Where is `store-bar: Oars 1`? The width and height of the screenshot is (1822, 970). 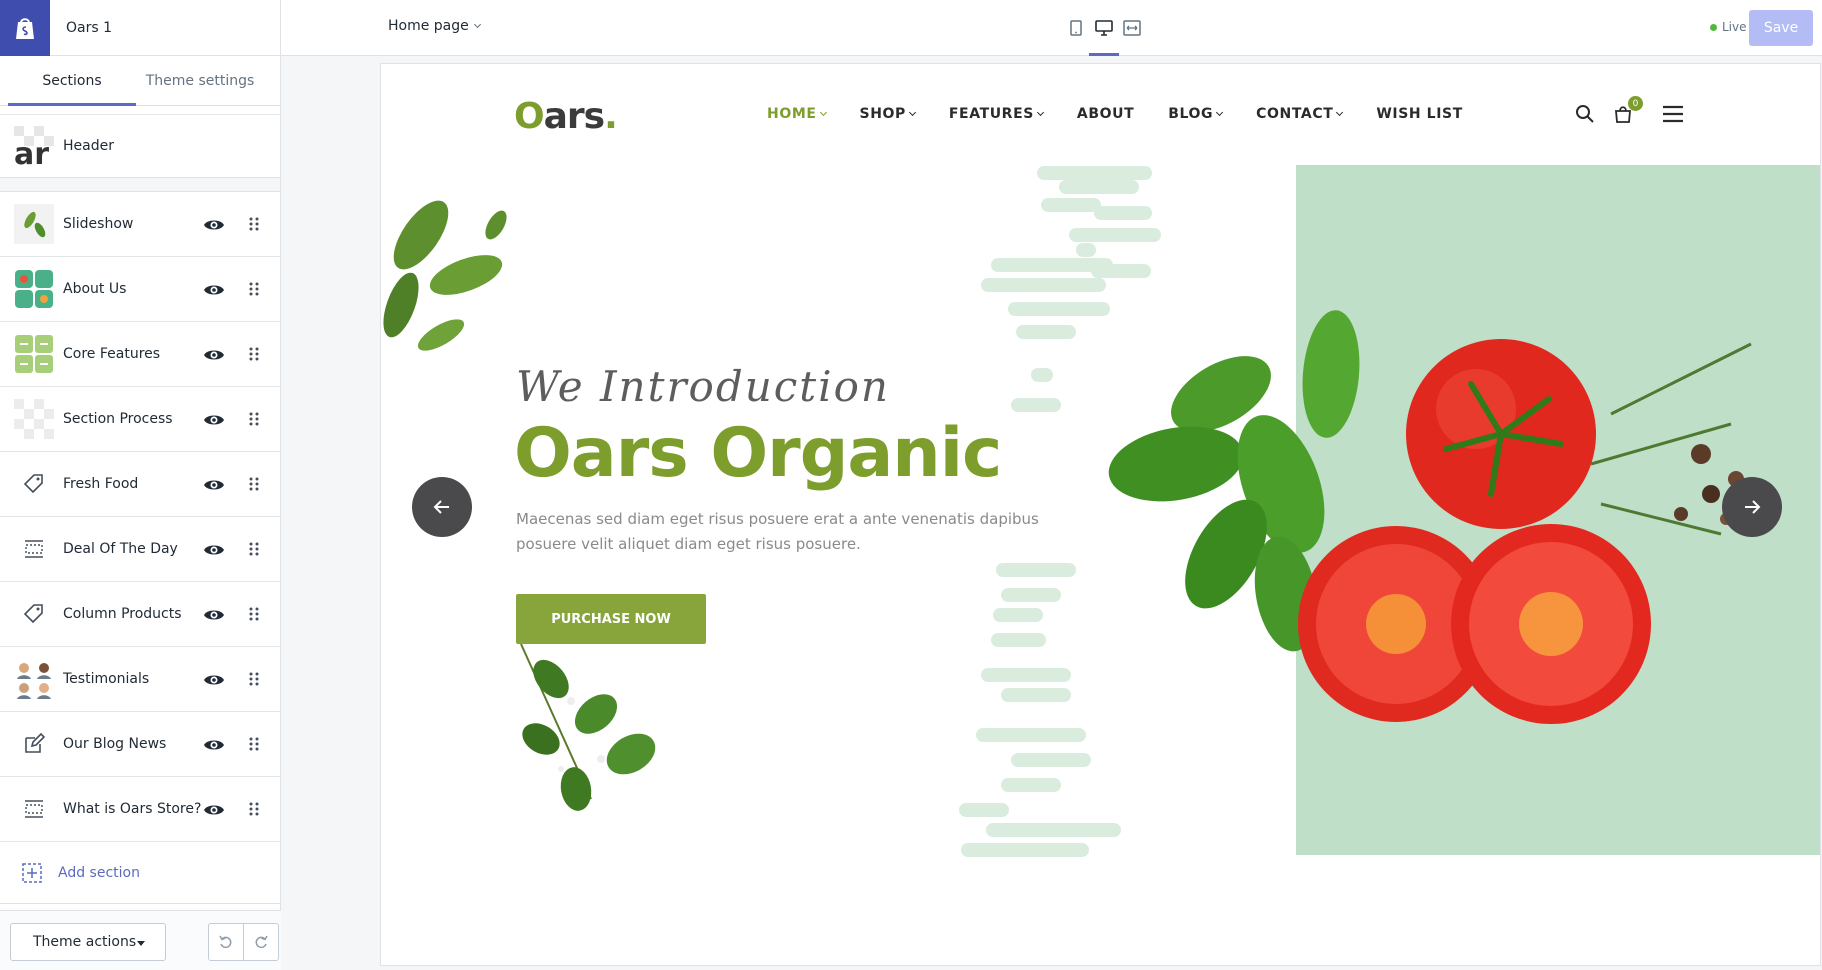
store-bar: Oars 1 is located at coordinates (140, 28).